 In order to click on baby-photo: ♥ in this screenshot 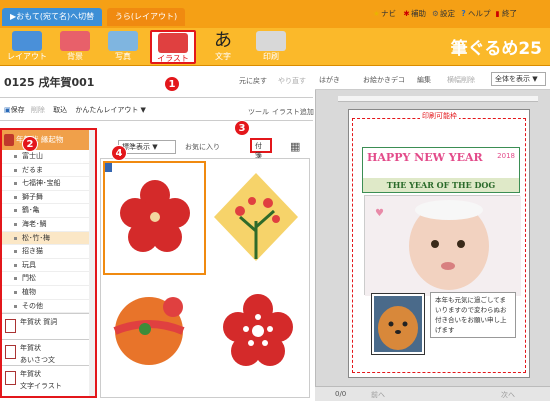, I will do `click(442, 245)`.